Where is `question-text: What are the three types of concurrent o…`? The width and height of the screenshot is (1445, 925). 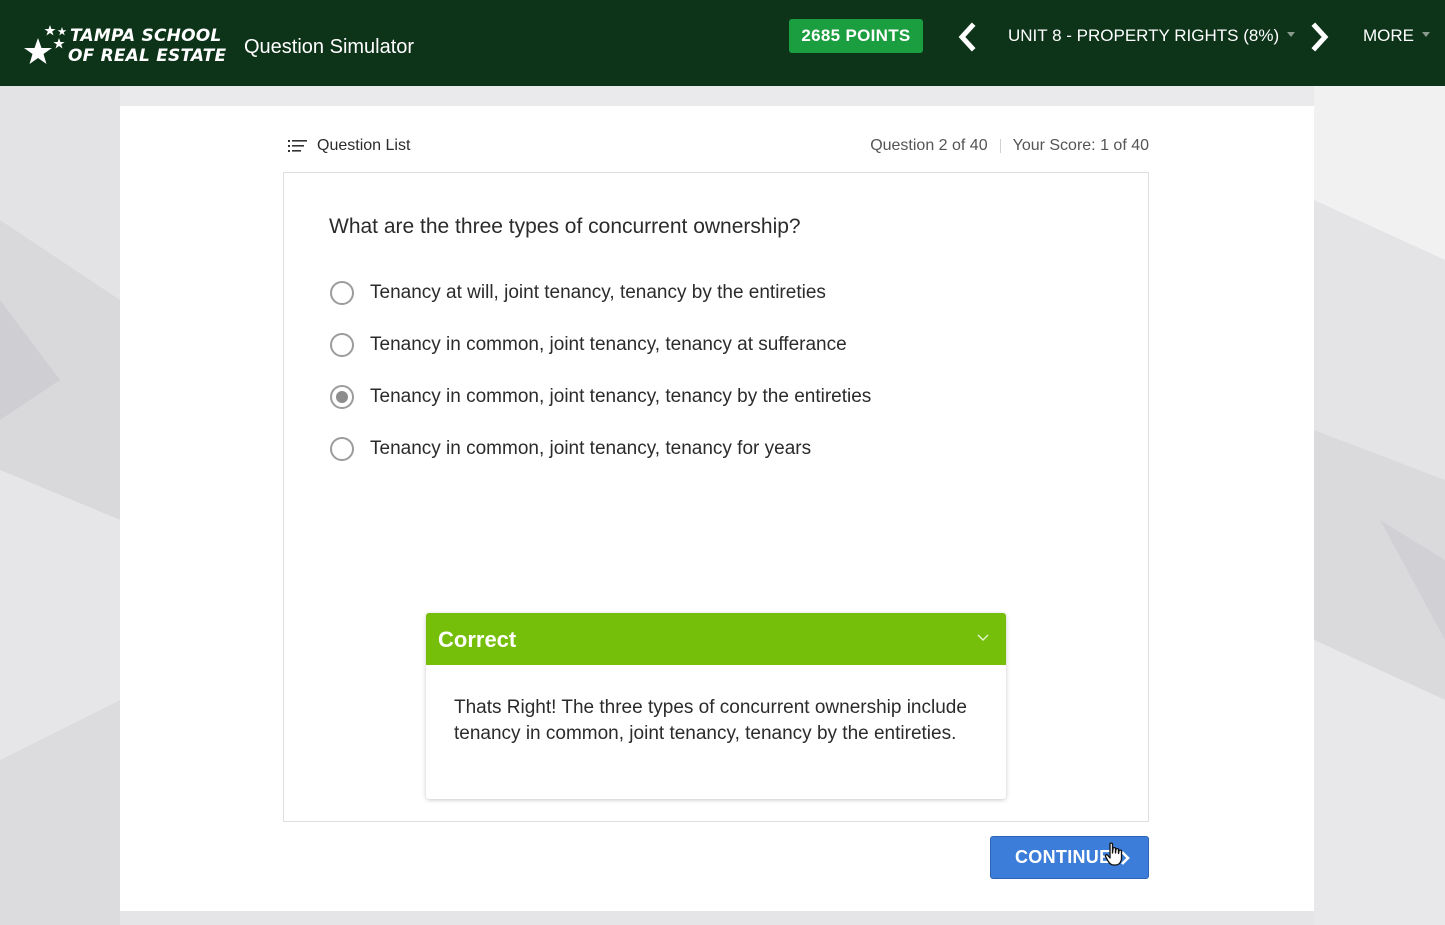
question-text: What are the three types of concurrent o… is located at coordinates (565, 226).